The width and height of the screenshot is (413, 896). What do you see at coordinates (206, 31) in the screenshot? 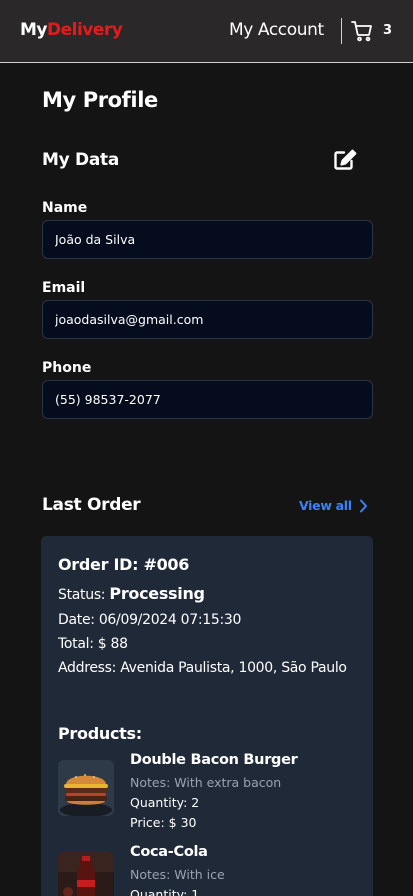
I see `navbar: MyDelivery My Account 3` at bounding box center [206, 31].